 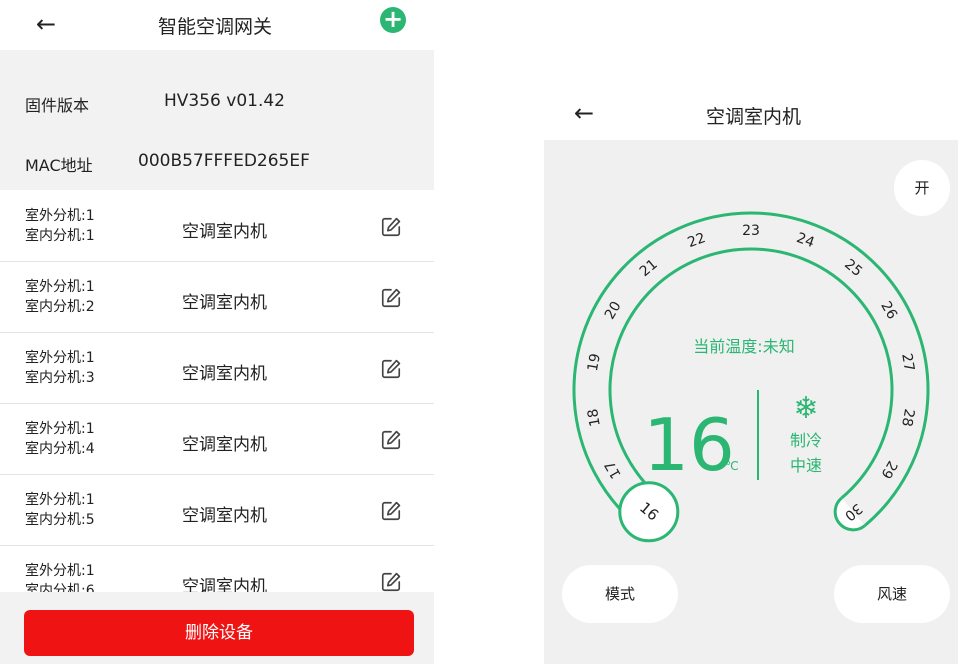 I want to click on bottom-bar: 删除设备, so click(x=217, y=628).